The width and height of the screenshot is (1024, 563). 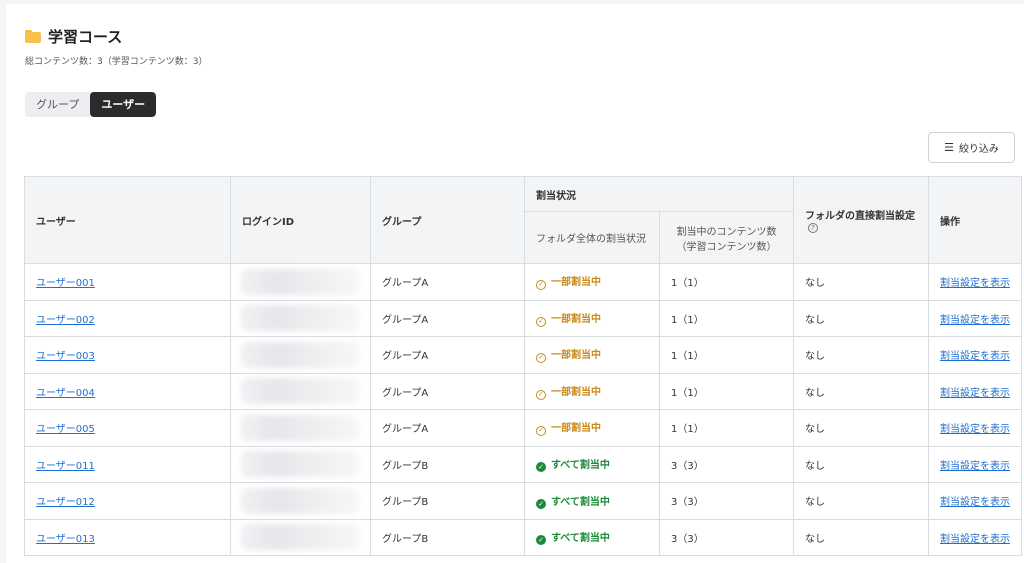 What do you see at coordinates (65, 320) in the screenshot?
I see `user-link: ユーザー002` at bounding box center [65, 320].